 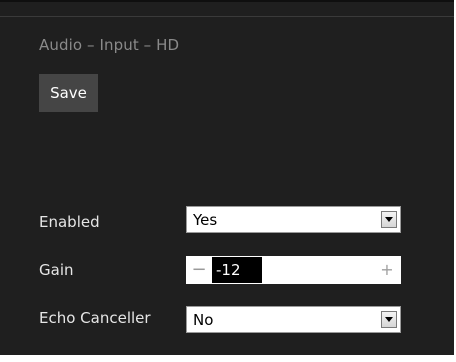 What do you see at coordinates (69, 222) in the screenshot?
I see `enabled-label: Enabled` at bounding box center [69, 222].